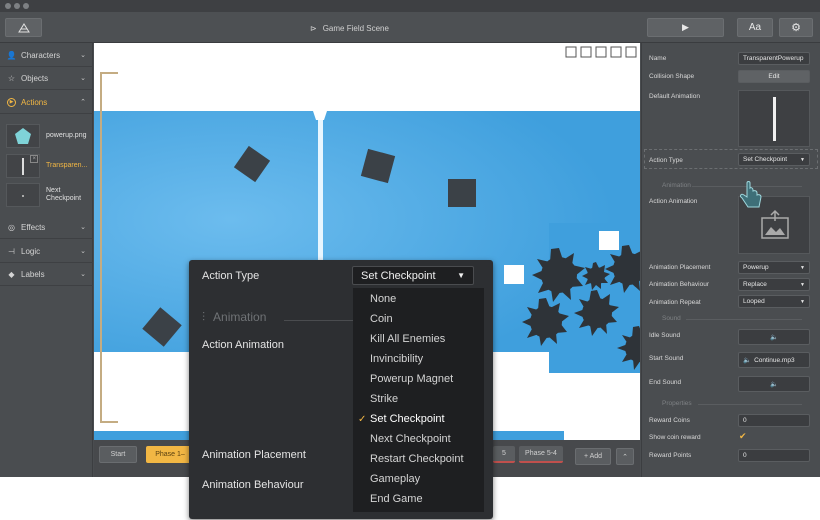 The height and width of the screenshot is (520, 820). What do you see at coordinates (243, 345) in the screenshot?
I see `popup-action-animation-label: Action Animation` at bounding box center [243, 345].